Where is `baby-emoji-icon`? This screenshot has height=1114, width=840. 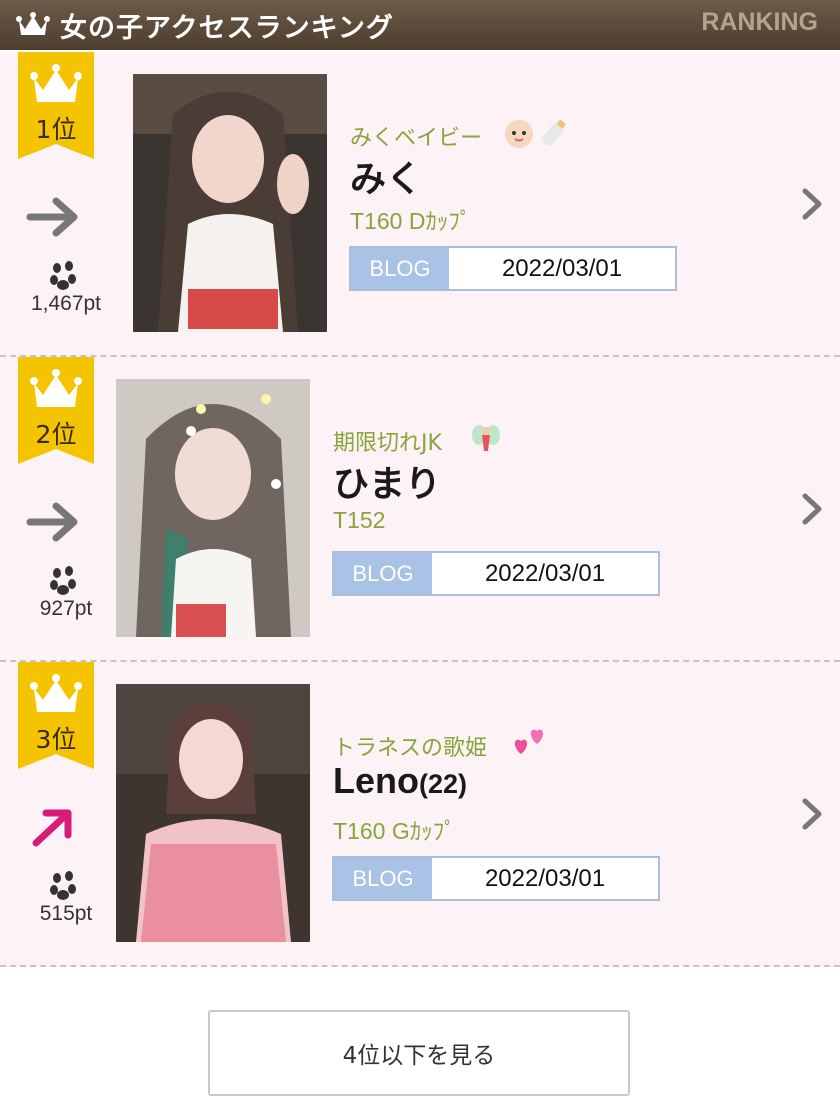 baby-emoji-icon is located at coordinates (535, 133).